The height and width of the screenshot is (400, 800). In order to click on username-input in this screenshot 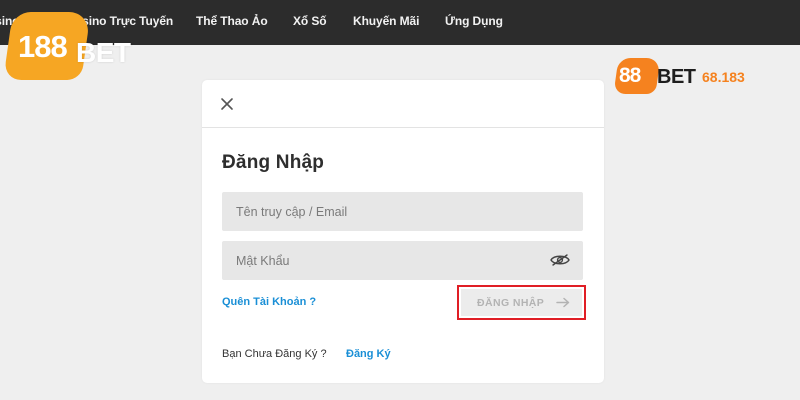, I will do `click(402, 211)`.